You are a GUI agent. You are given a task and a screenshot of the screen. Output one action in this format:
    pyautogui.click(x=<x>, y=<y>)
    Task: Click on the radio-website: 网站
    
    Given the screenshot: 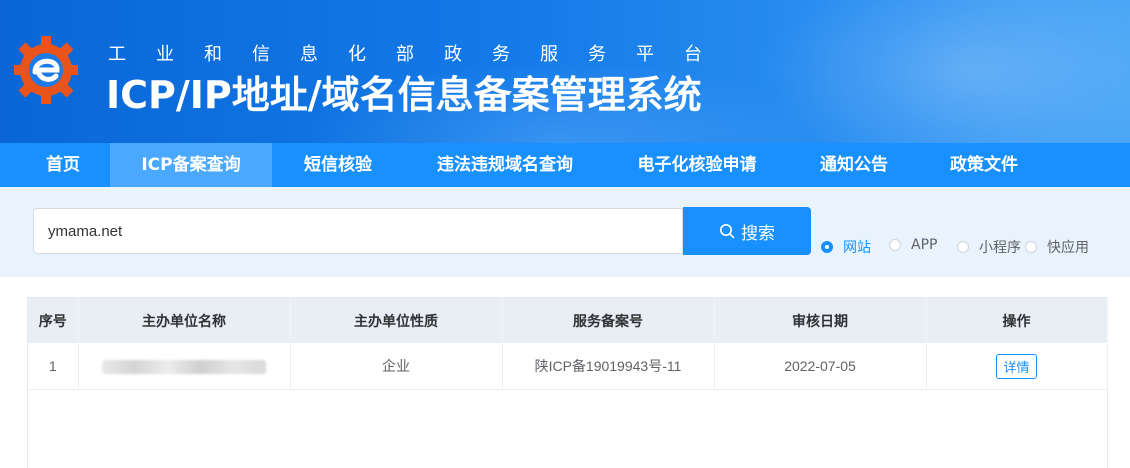 What is the action you would take?
    pyautogui.click(x=846, y=247)
    